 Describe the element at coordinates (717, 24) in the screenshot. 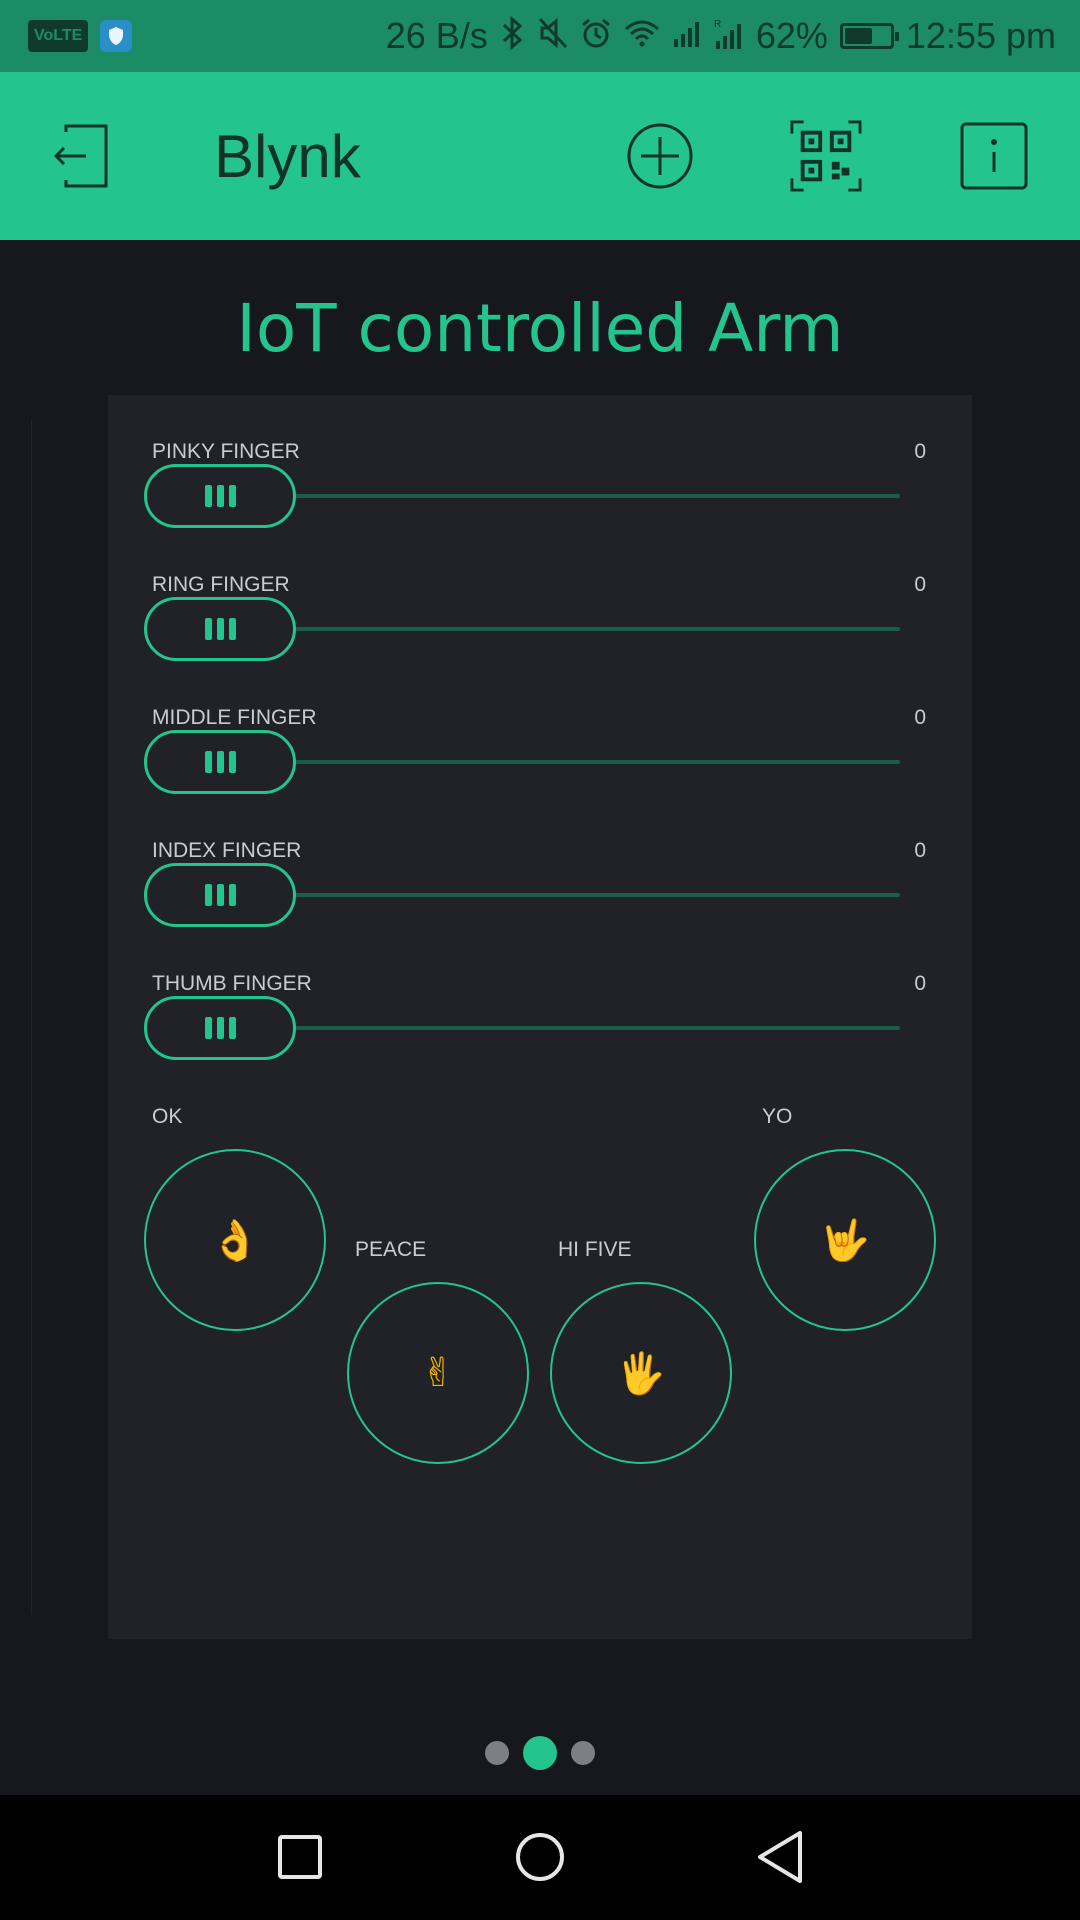

I see `svg-text: R` at that location.